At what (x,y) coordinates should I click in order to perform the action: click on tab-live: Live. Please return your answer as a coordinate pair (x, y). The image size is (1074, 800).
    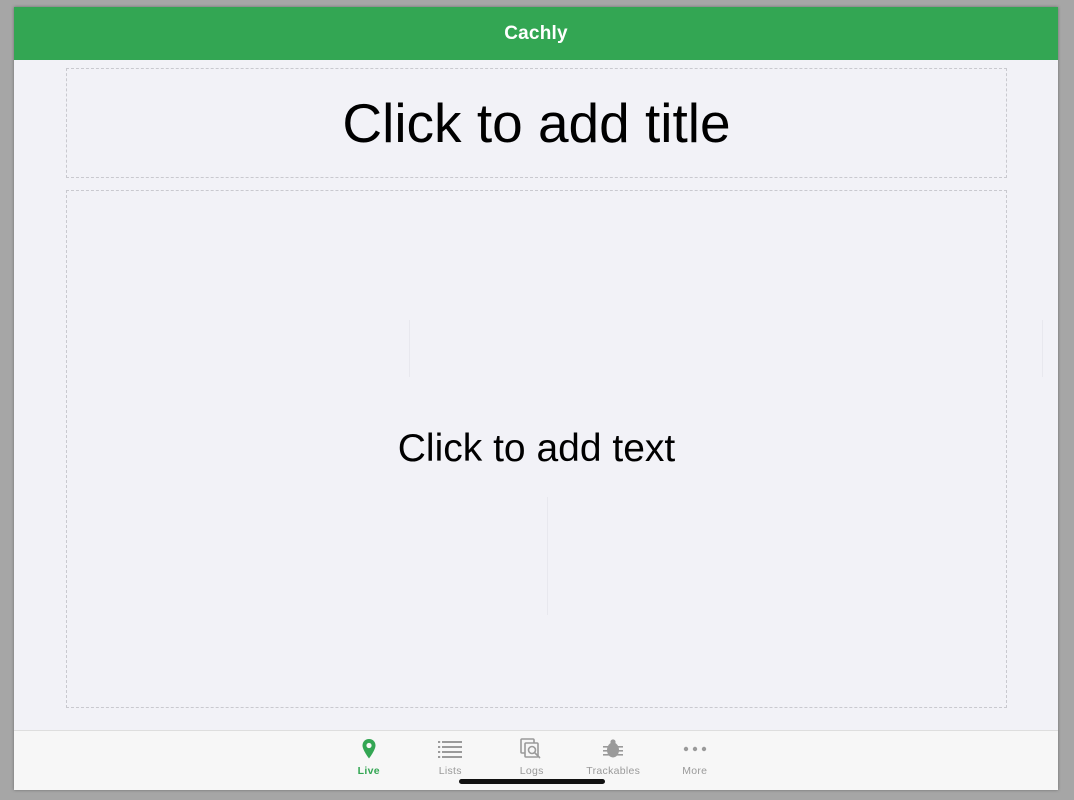
    Looking at the image, I should click on (369, 758).